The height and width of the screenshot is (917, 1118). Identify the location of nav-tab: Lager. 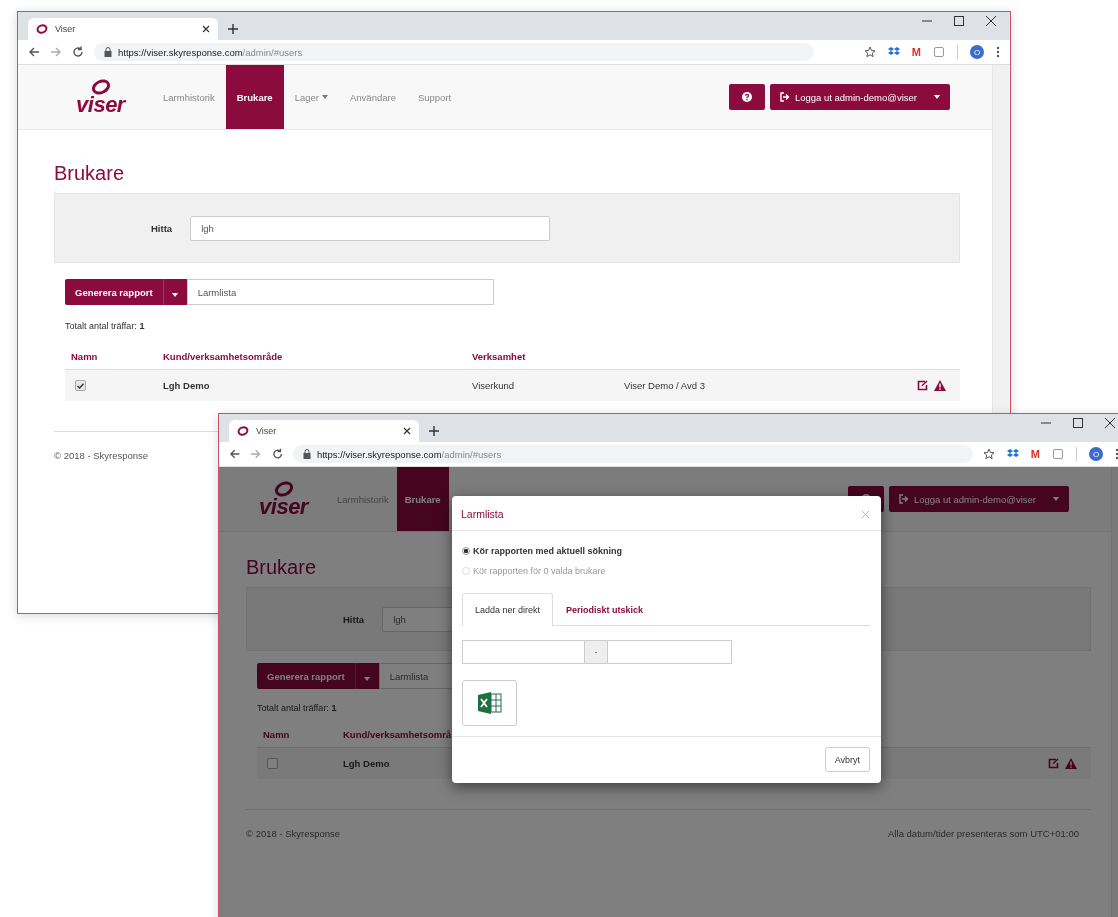
(311, 97).